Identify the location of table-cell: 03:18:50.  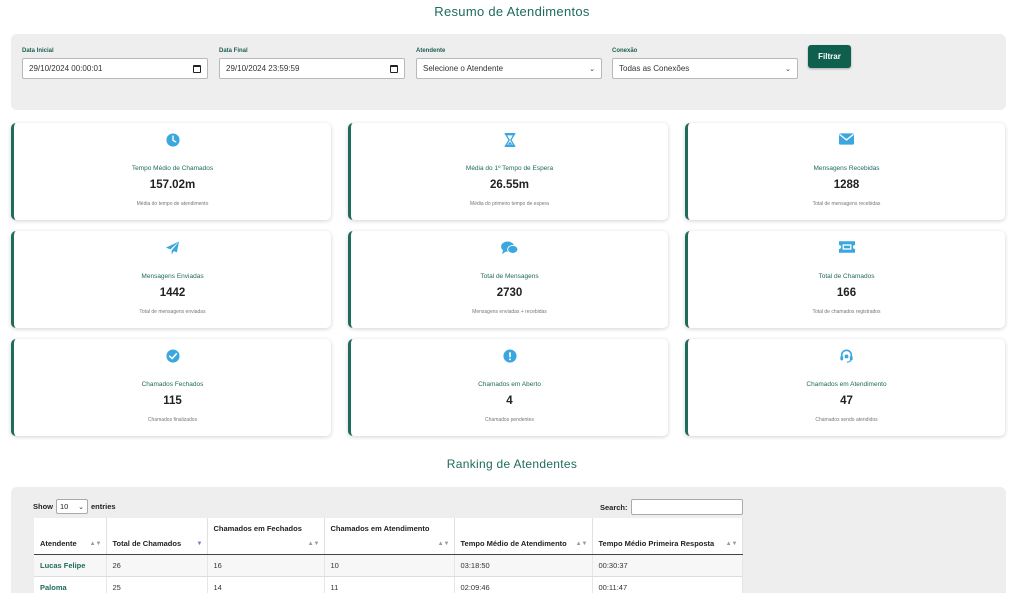
(523, 565).